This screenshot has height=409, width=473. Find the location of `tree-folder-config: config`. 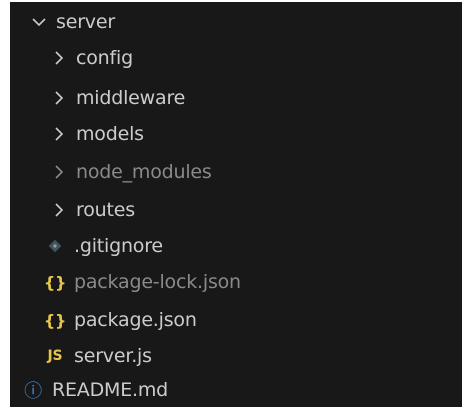

tree-folder-config: config is located at coordinates (236, 58).